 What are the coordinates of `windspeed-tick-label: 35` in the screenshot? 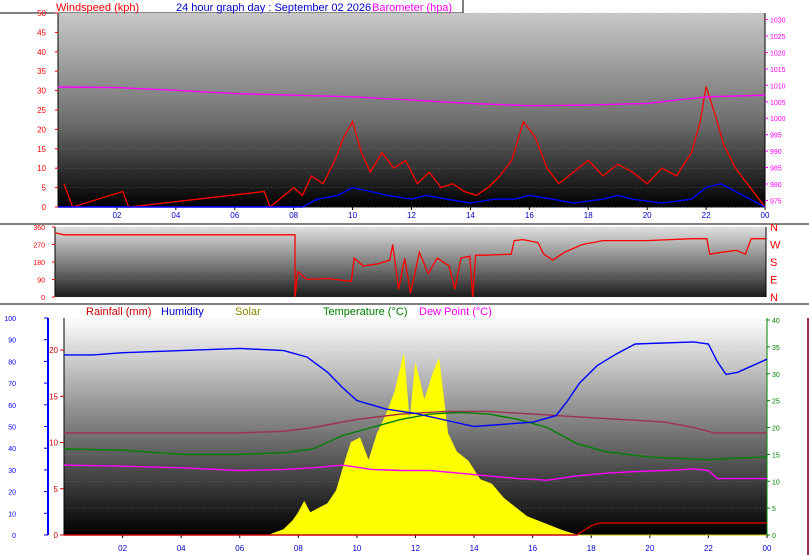 It's located at (41, 71).